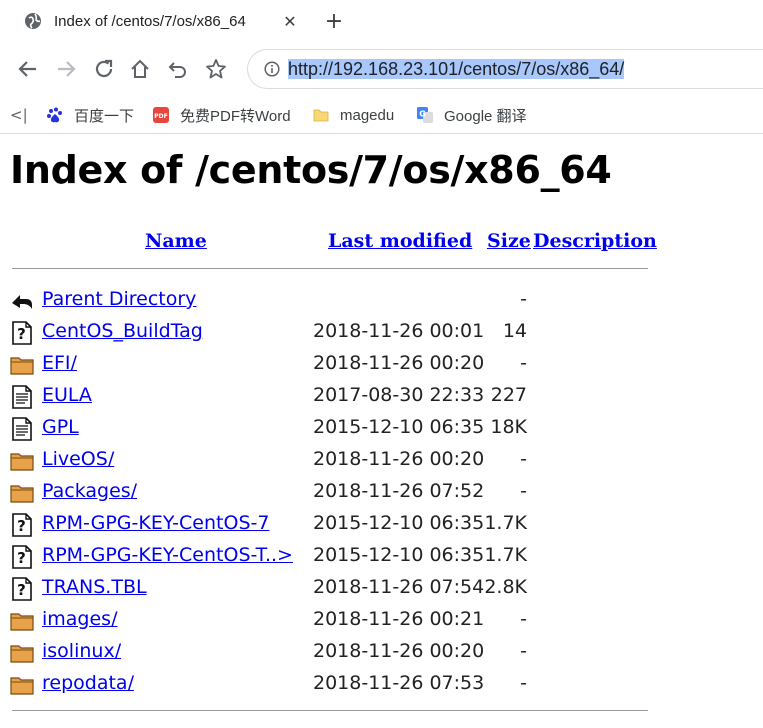 The width and height of the screenshot is (763, 728). I want to click on bookmarks-collapse-icon: <|, so click(19, 115).